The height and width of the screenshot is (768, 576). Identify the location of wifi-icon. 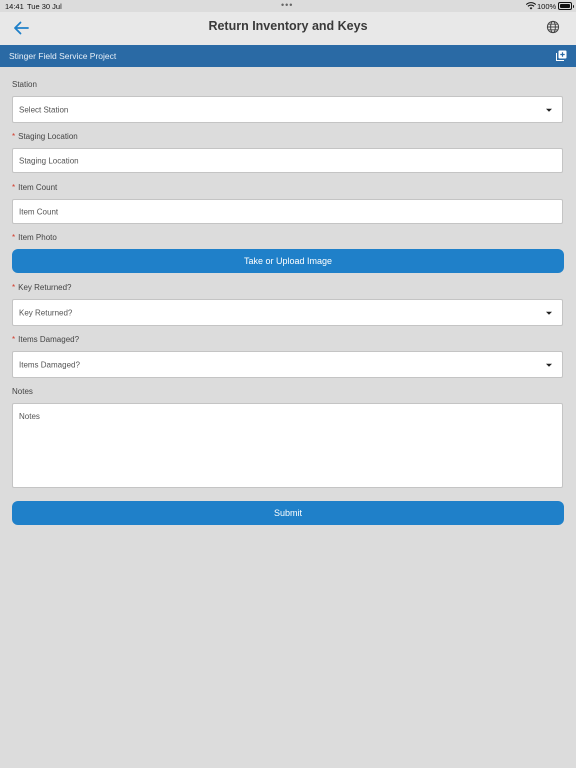
(531, 6).